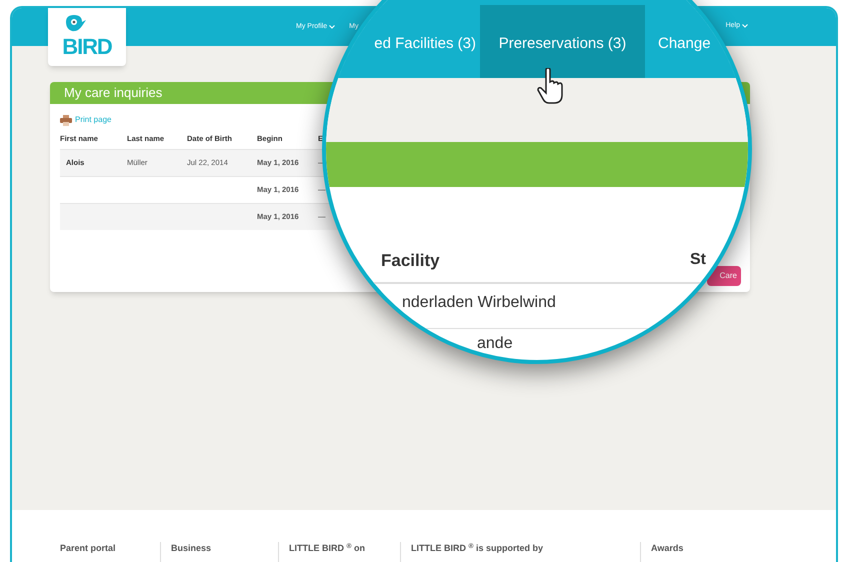  Describe the element at coordinates (479, 303) in the screenshot. I see `facility-name: nderladen Wirbelwind` at that location.